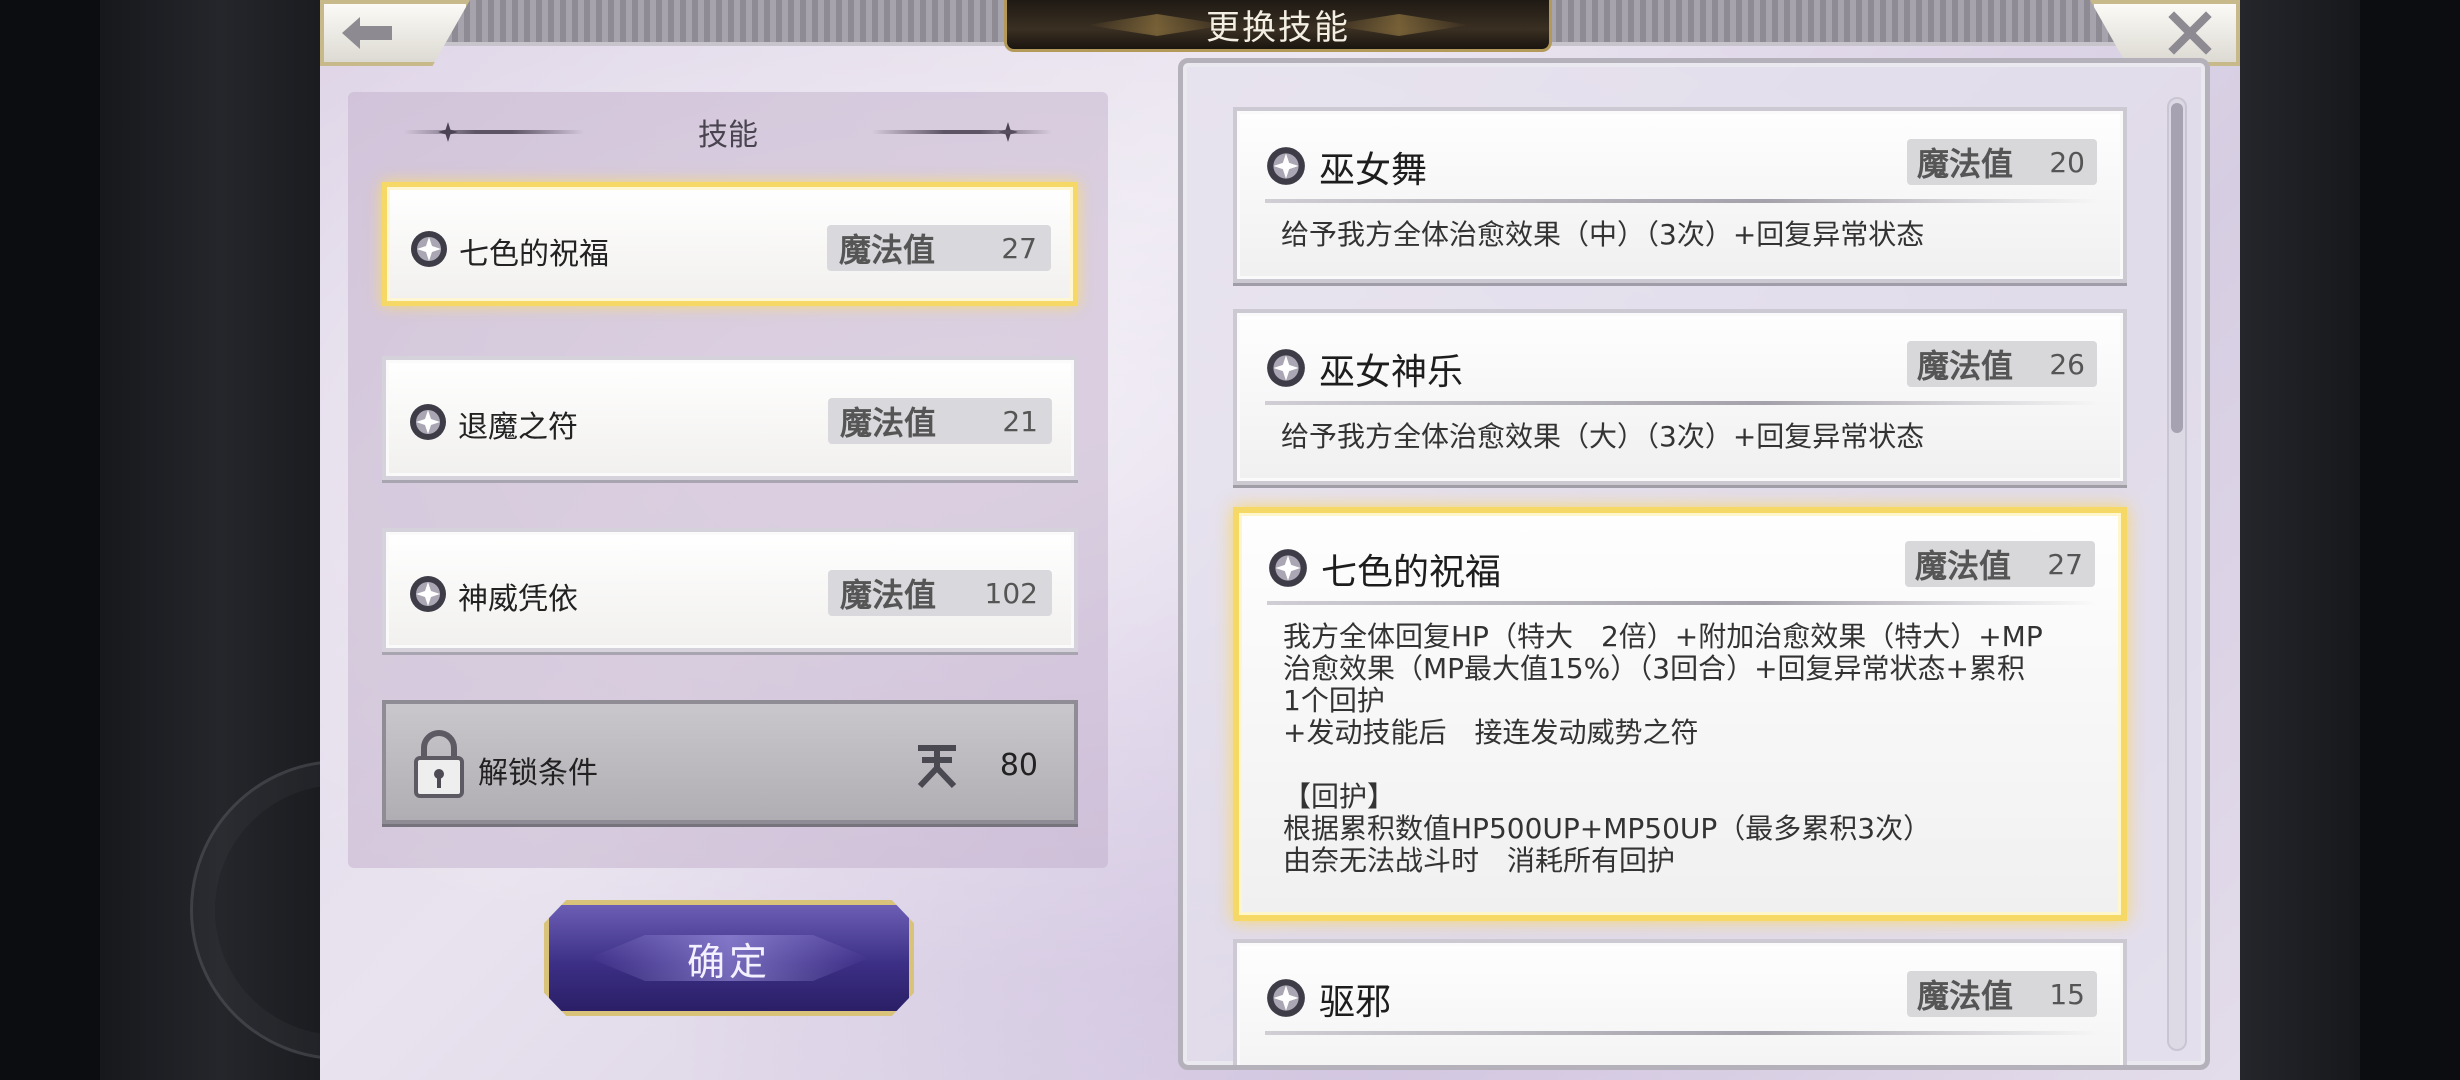  I want to click on mp-cost-box: 魔法值 26, so click(2002, 364).